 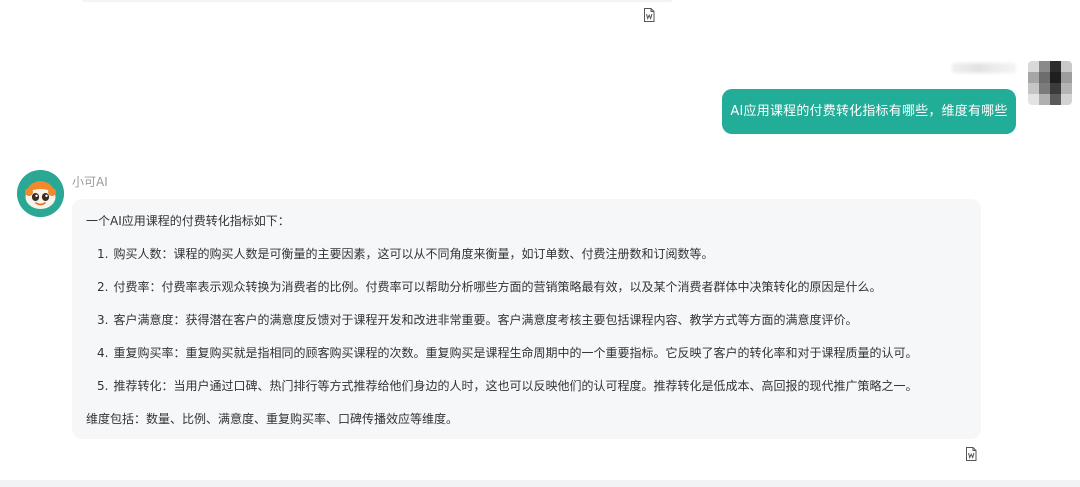 I want to click on input-area-edge, so click(x=540, y=483).